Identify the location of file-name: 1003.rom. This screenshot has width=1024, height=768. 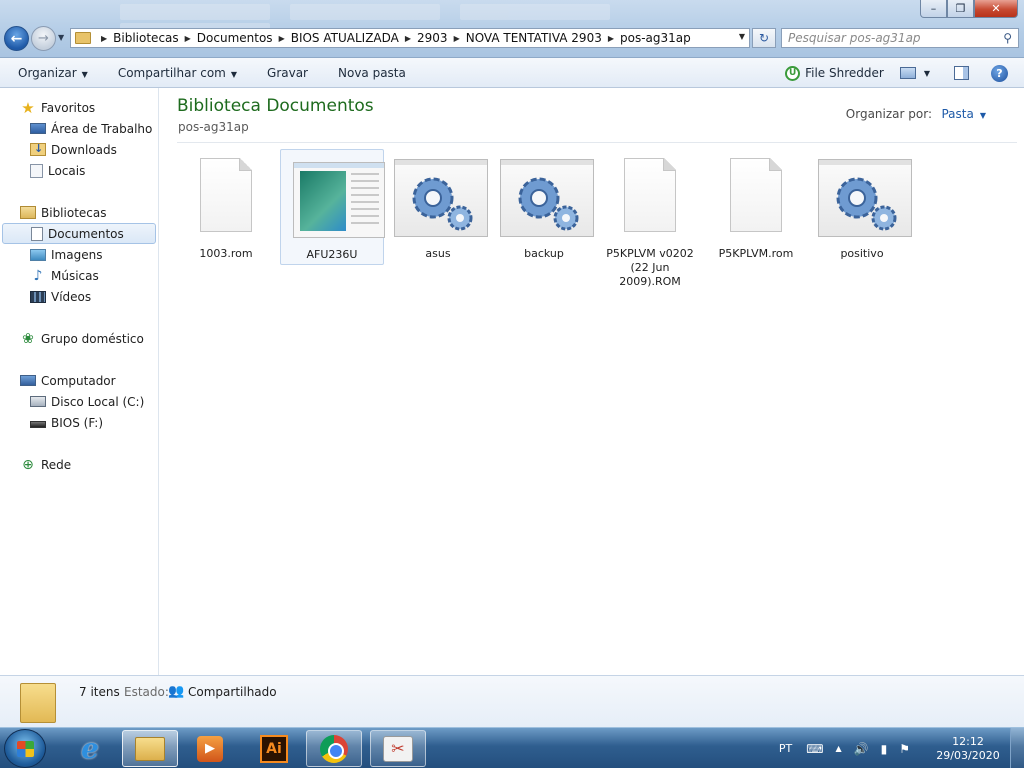
(226, 253).